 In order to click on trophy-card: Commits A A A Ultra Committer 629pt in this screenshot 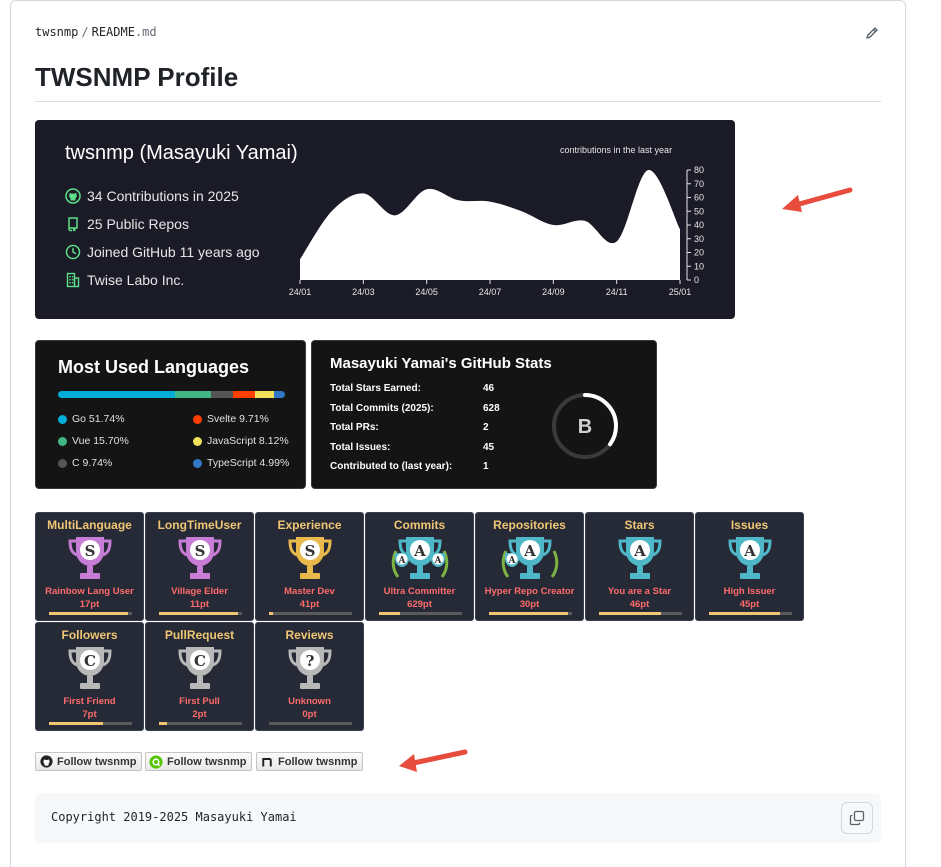, I will do `click(419, 566)`.